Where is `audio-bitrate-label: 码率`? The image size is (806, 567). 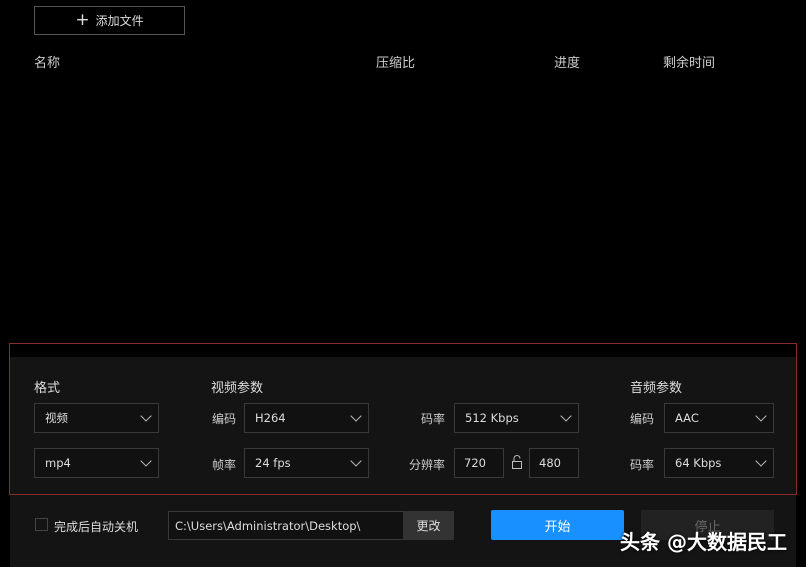
audio-bitrate-label: 码率 is located at coordinates (641, 465).